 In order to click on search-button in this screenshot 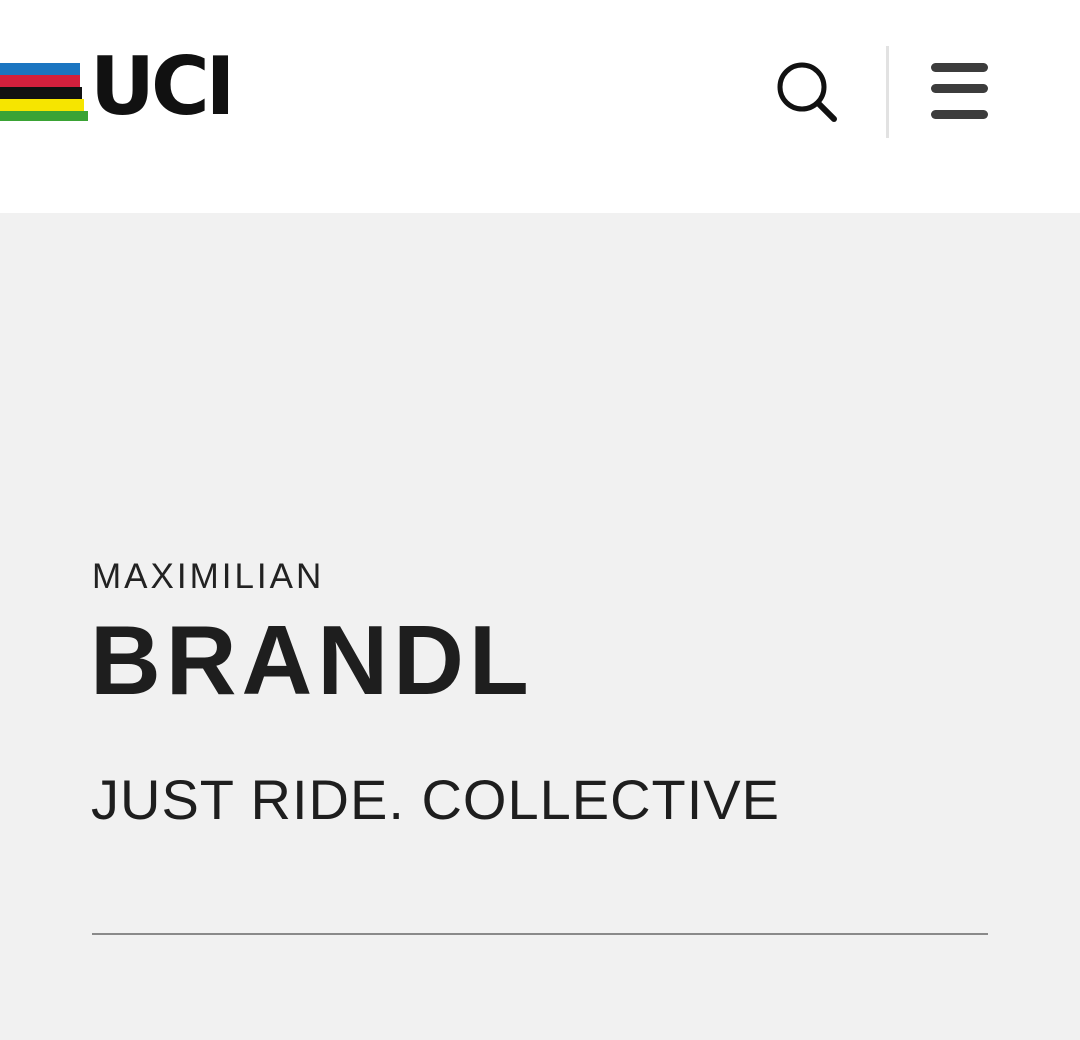, I will do `click(806, 92)`.